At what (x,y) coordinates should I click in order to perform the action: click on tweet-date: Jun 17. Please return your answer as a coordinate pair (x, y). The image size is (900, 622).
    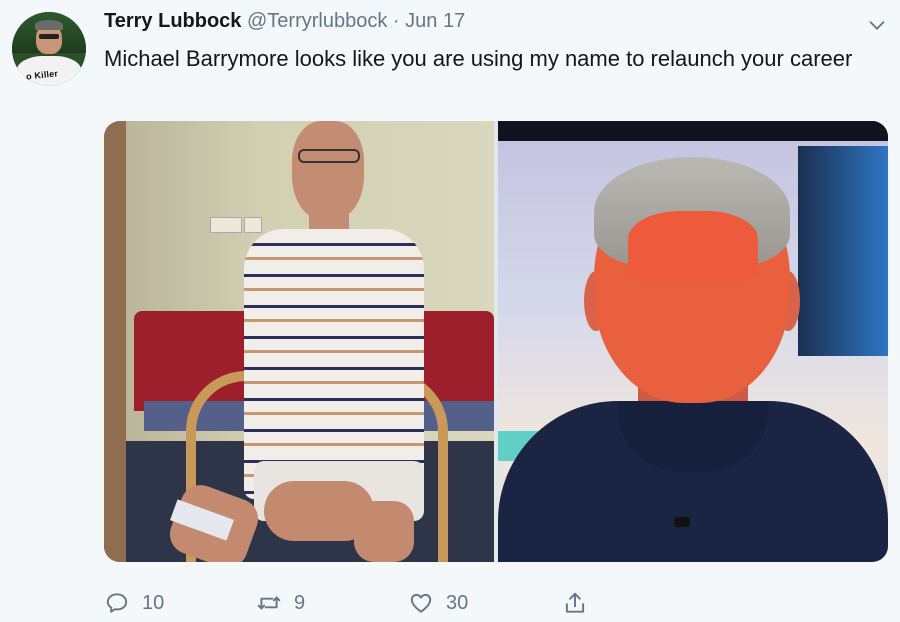
    Looking at the image, I should click on (435, 21).